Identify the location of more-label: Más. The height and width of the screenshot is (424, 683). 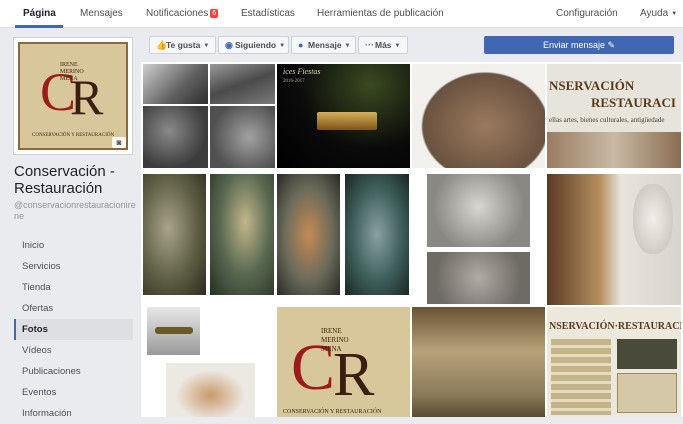
(383, 45).